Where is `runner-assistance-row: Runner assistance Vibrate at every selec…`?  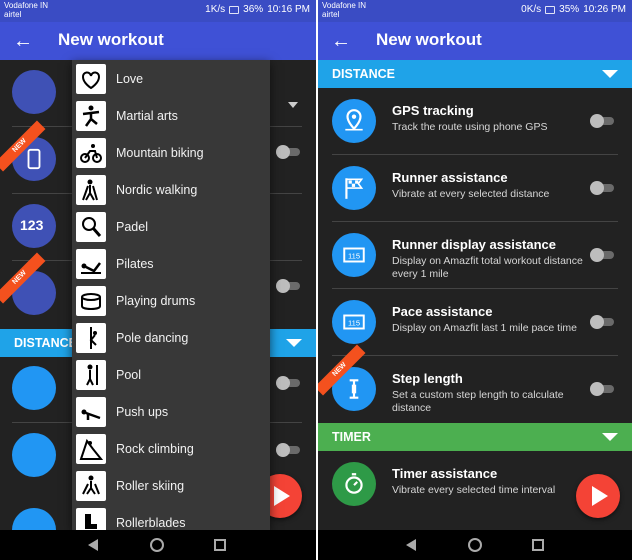
runner-assistance-row: Runner assistance Vibrate at every selec… is located at coordinates (475, 188).